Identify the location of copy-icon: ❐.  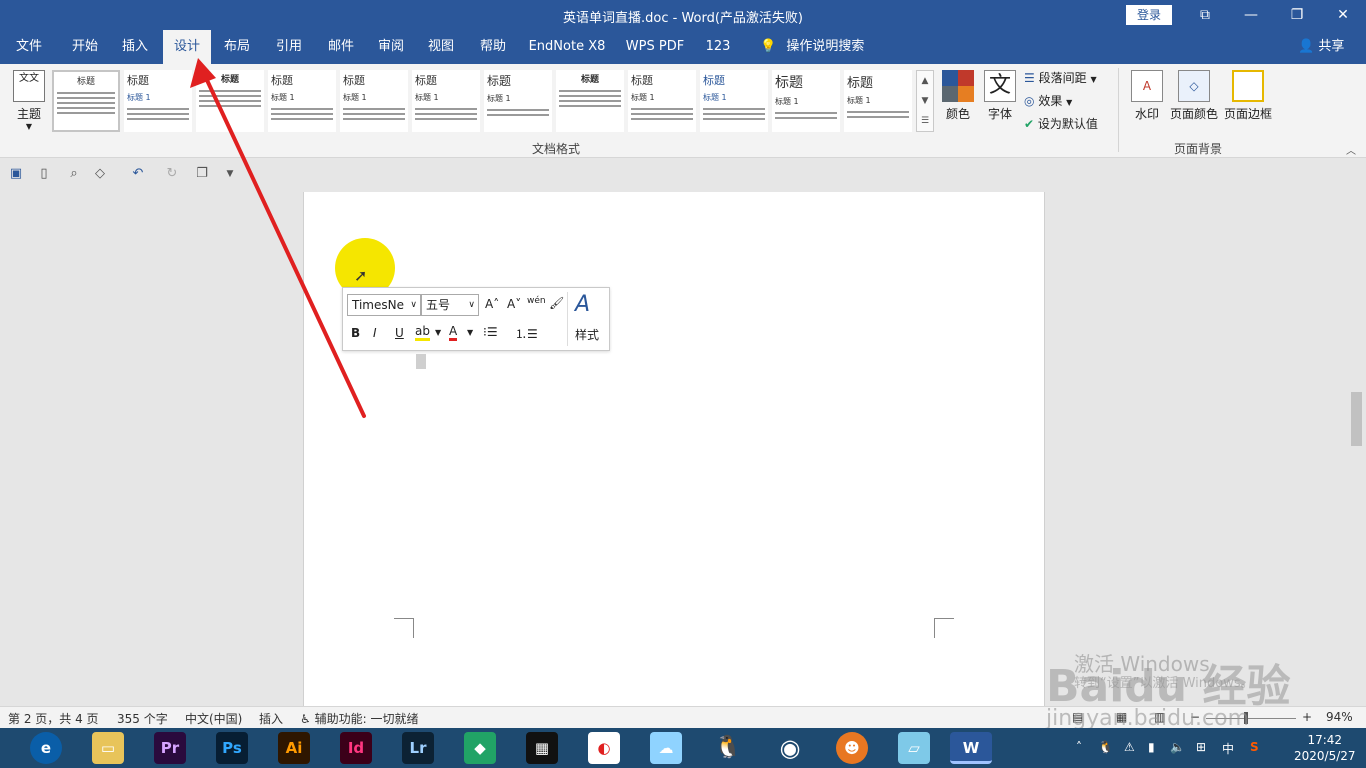
(202, 174).